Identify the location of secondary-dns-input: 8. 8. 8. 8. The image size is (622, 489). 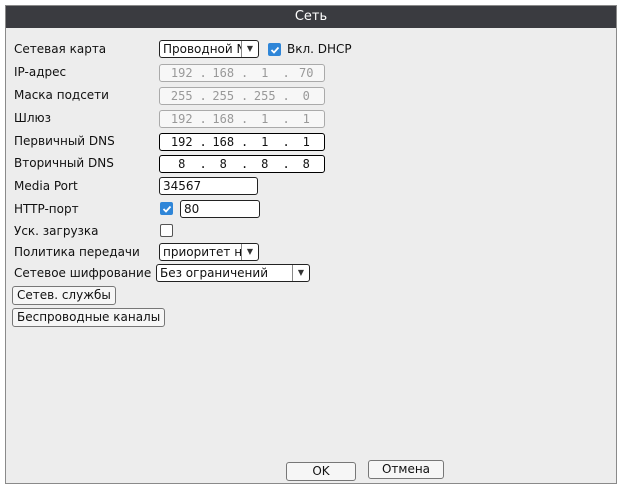
(242, 164).